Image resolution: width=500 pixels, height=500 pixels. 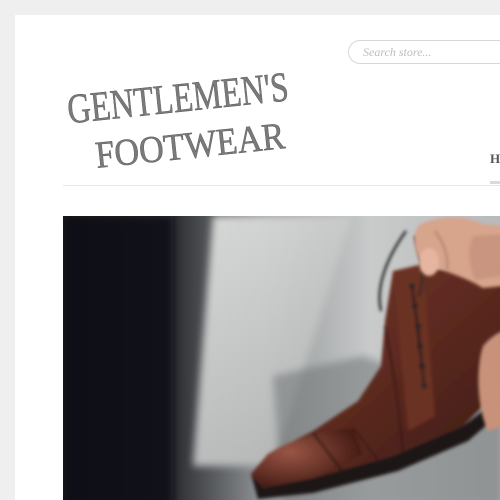 I want to click on nav-active-indicator, so click(x=495, y=182).